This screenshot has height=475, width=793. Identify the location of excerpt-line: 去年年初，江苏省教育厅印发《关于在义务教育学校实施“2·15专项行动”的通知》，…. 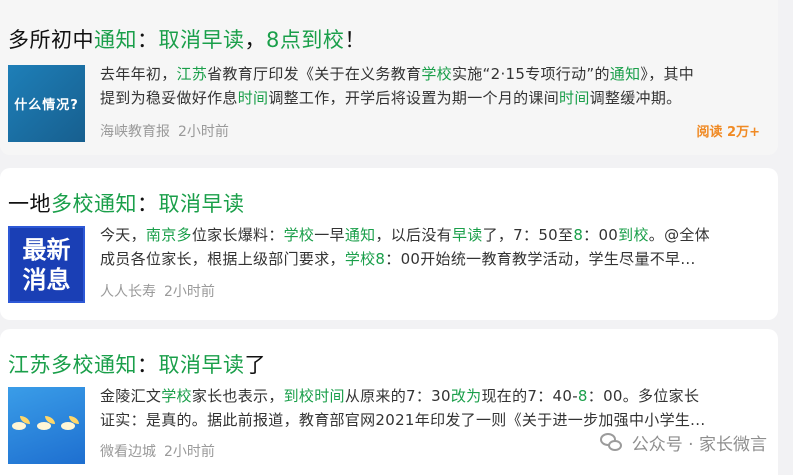
(430, 74).